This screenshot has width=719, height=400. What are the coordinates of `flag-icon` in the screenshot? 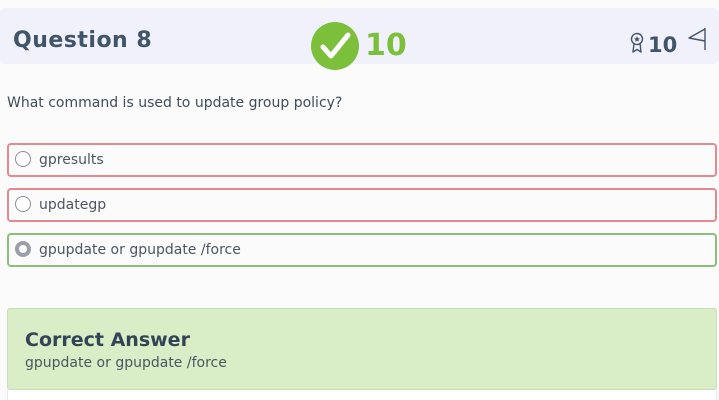 It's located at (698, 41).